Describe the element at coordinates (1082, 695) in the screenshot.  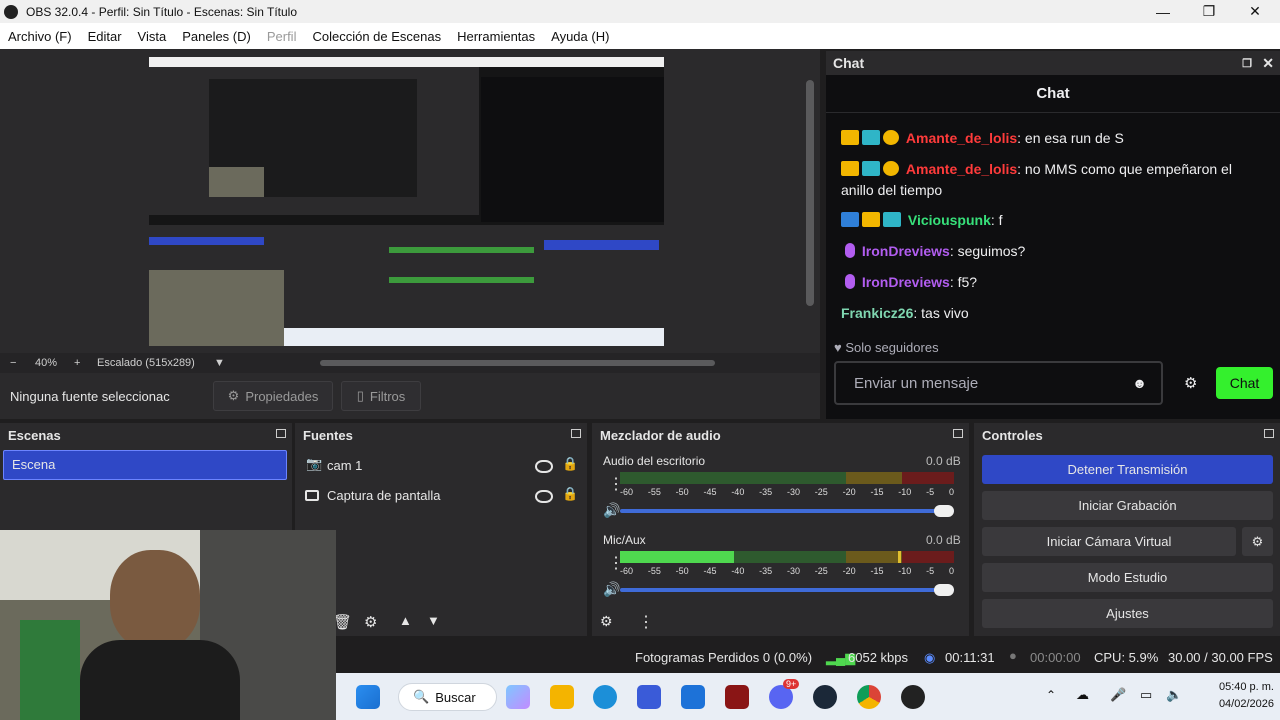
I see `network-icon: ☁` at that location.